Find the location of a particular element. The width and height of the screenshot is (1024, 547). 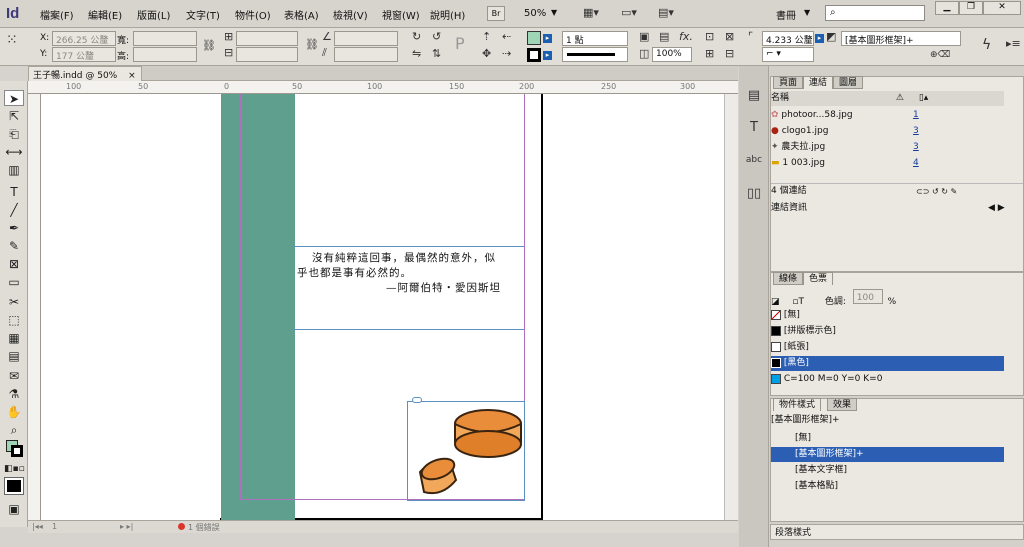

stroke-weight-field: 1 點 is located at coordinates (595, 38).